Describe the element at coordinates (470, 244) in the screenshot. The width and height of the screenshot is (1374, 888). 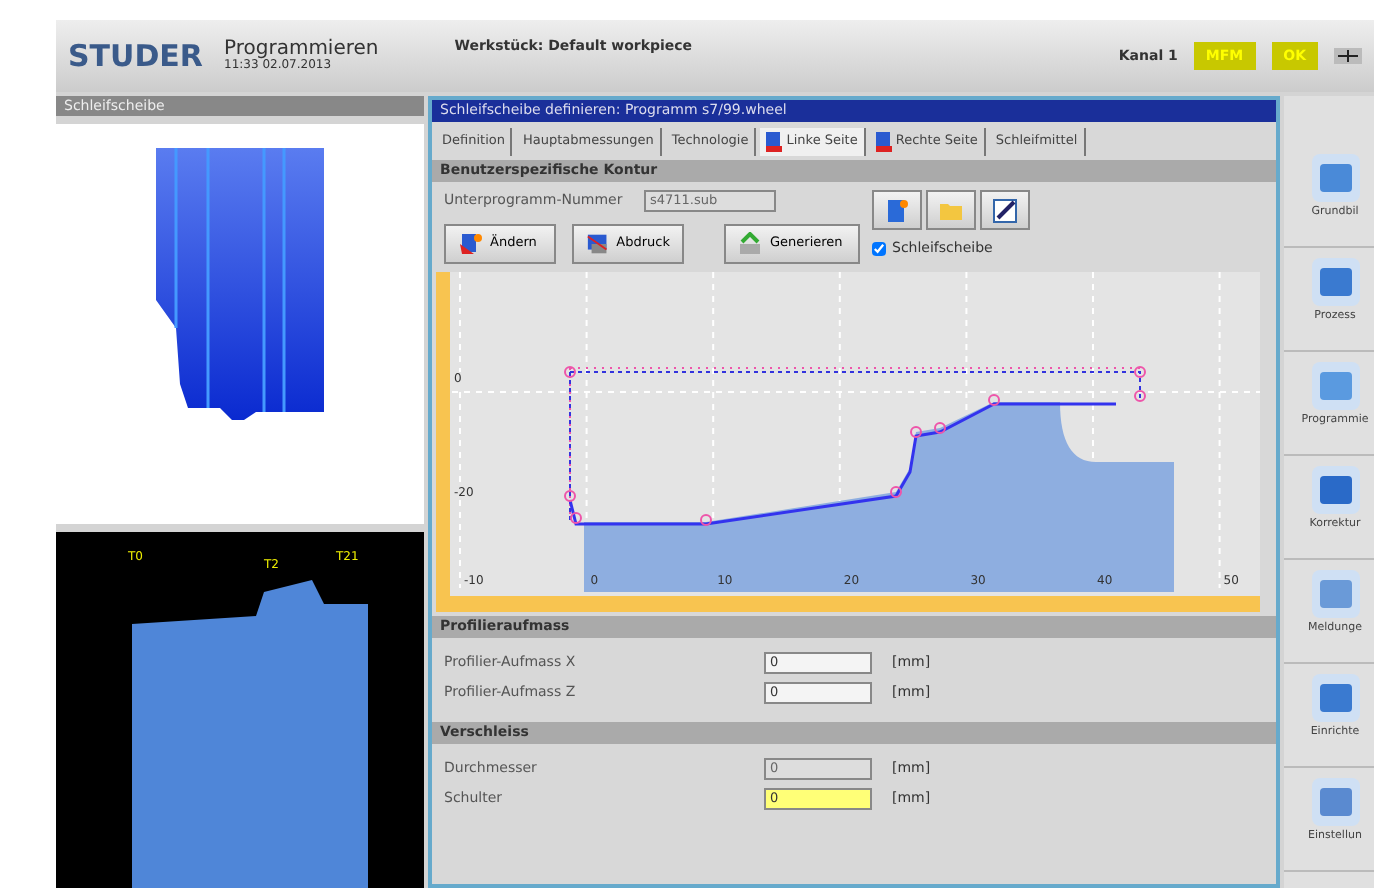
I see `edit-icon` at that location.